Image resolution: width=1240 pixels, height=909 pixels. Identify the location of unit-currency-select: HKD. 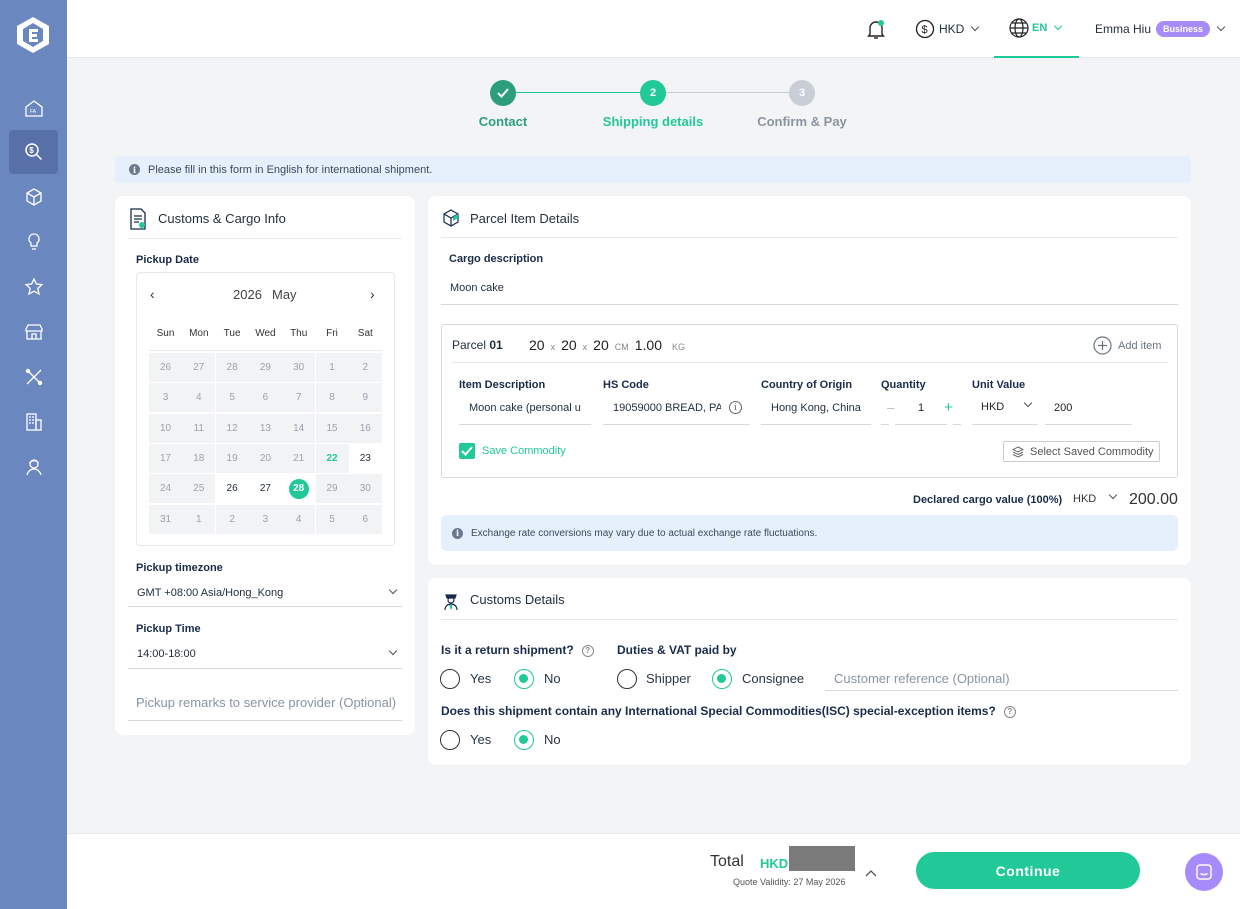
(992, 407).